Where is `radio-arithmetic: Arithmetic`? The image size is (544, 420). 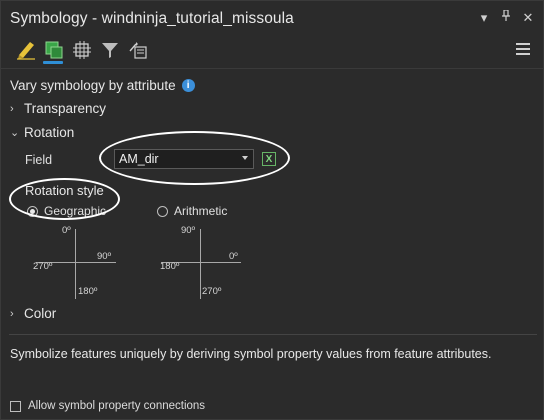 radio-arithmetic: Arithmetic is located at coordinates (192, 211).